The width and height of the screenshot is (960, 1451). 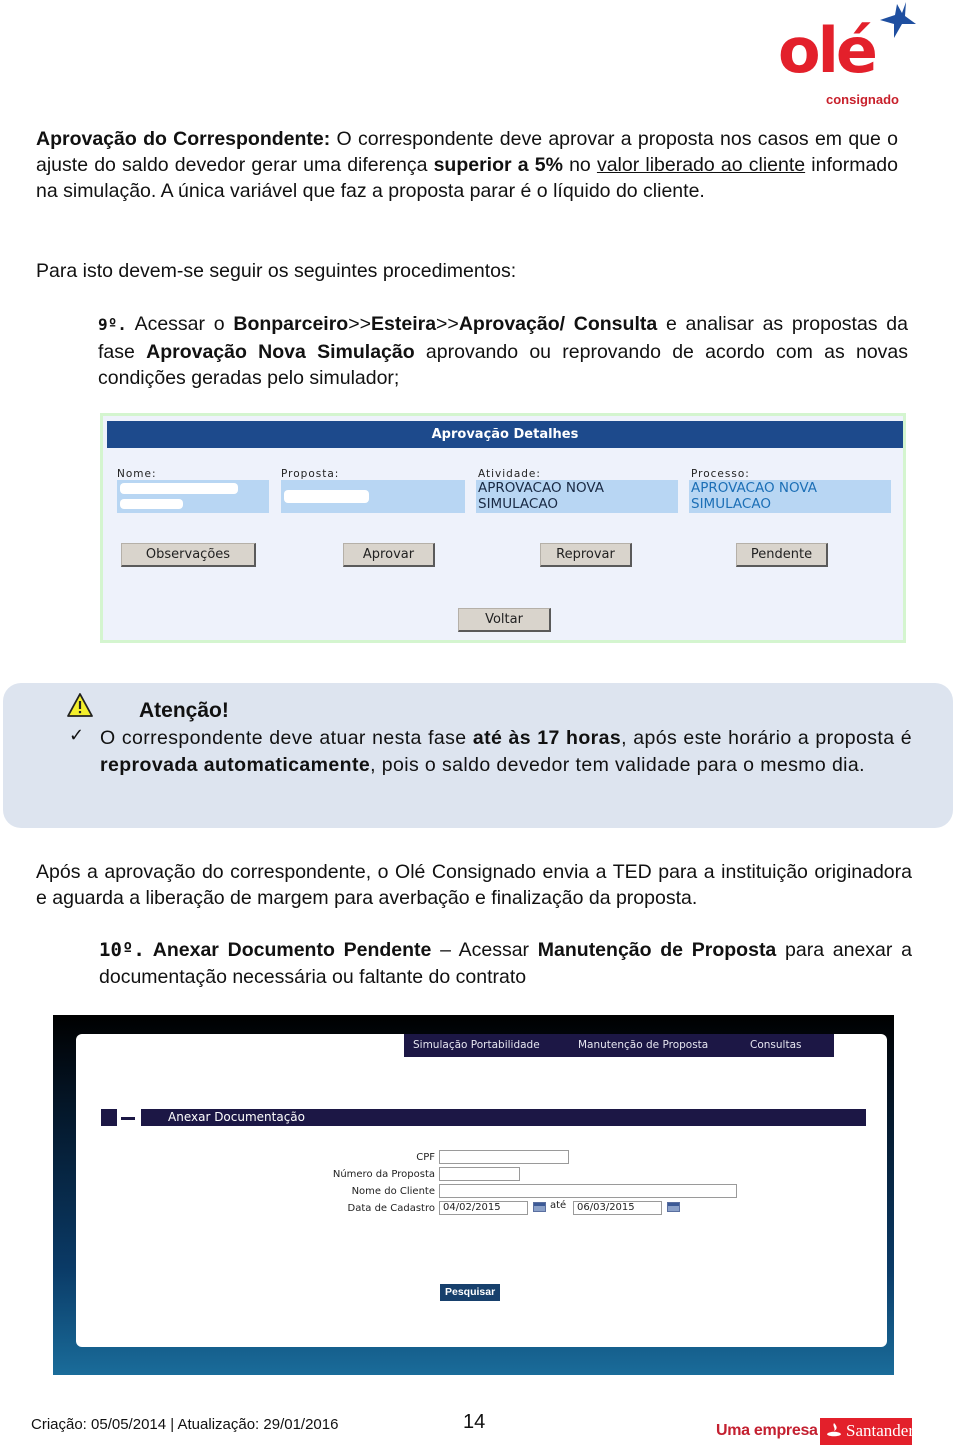 I want to click on nome-cliente-label: Nome do Cliente, so click(x=393, y=1191).